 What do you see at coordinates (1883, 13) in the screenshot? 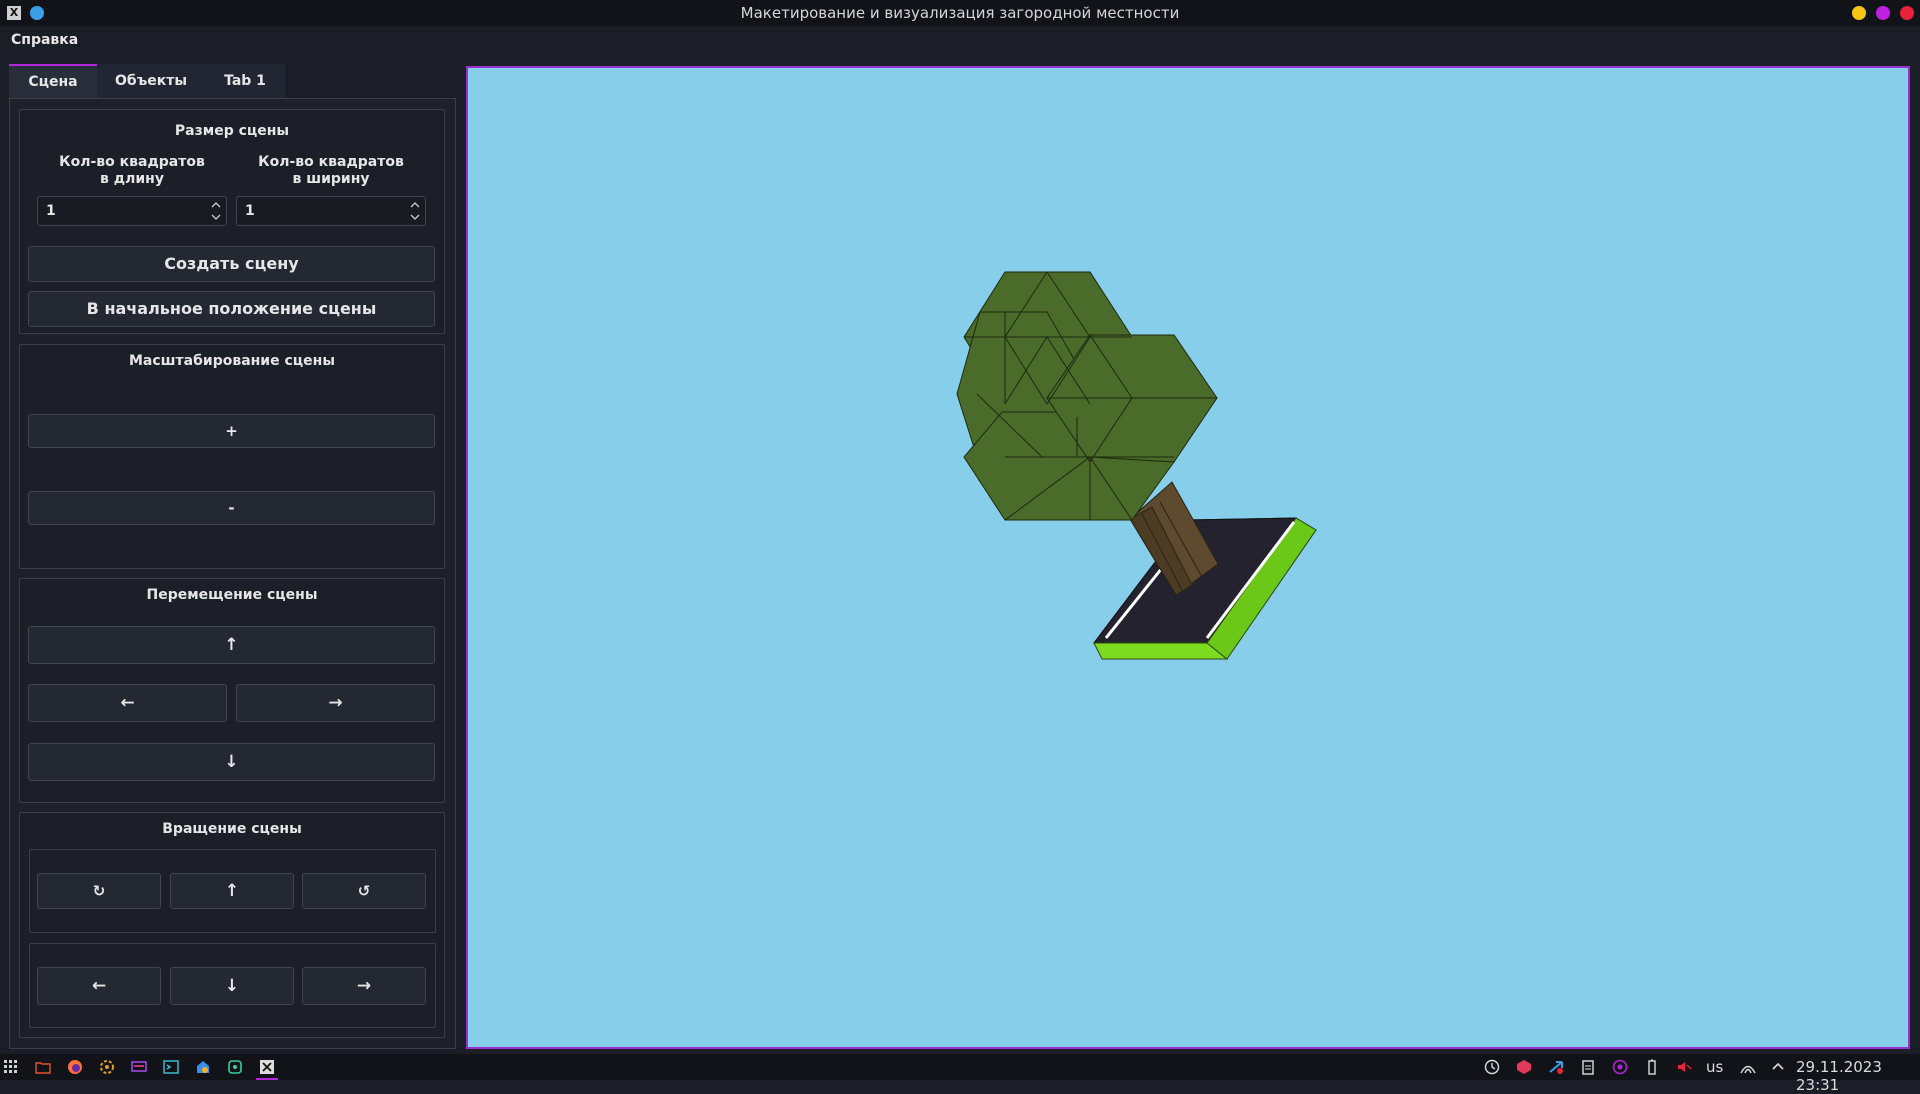
I see `maximize-button` at bounding box center [1883, 13].